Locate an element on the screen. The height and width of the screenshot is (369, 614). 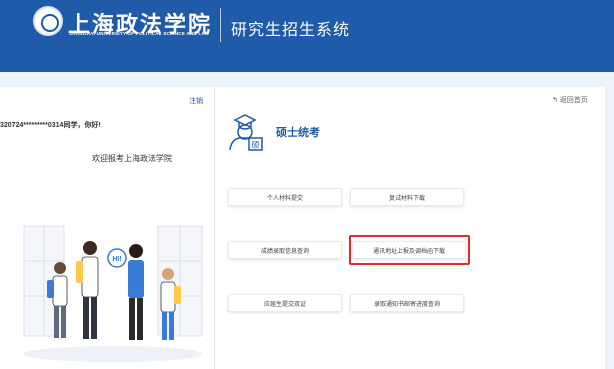
header-divider is located at coordinates (220, 25).